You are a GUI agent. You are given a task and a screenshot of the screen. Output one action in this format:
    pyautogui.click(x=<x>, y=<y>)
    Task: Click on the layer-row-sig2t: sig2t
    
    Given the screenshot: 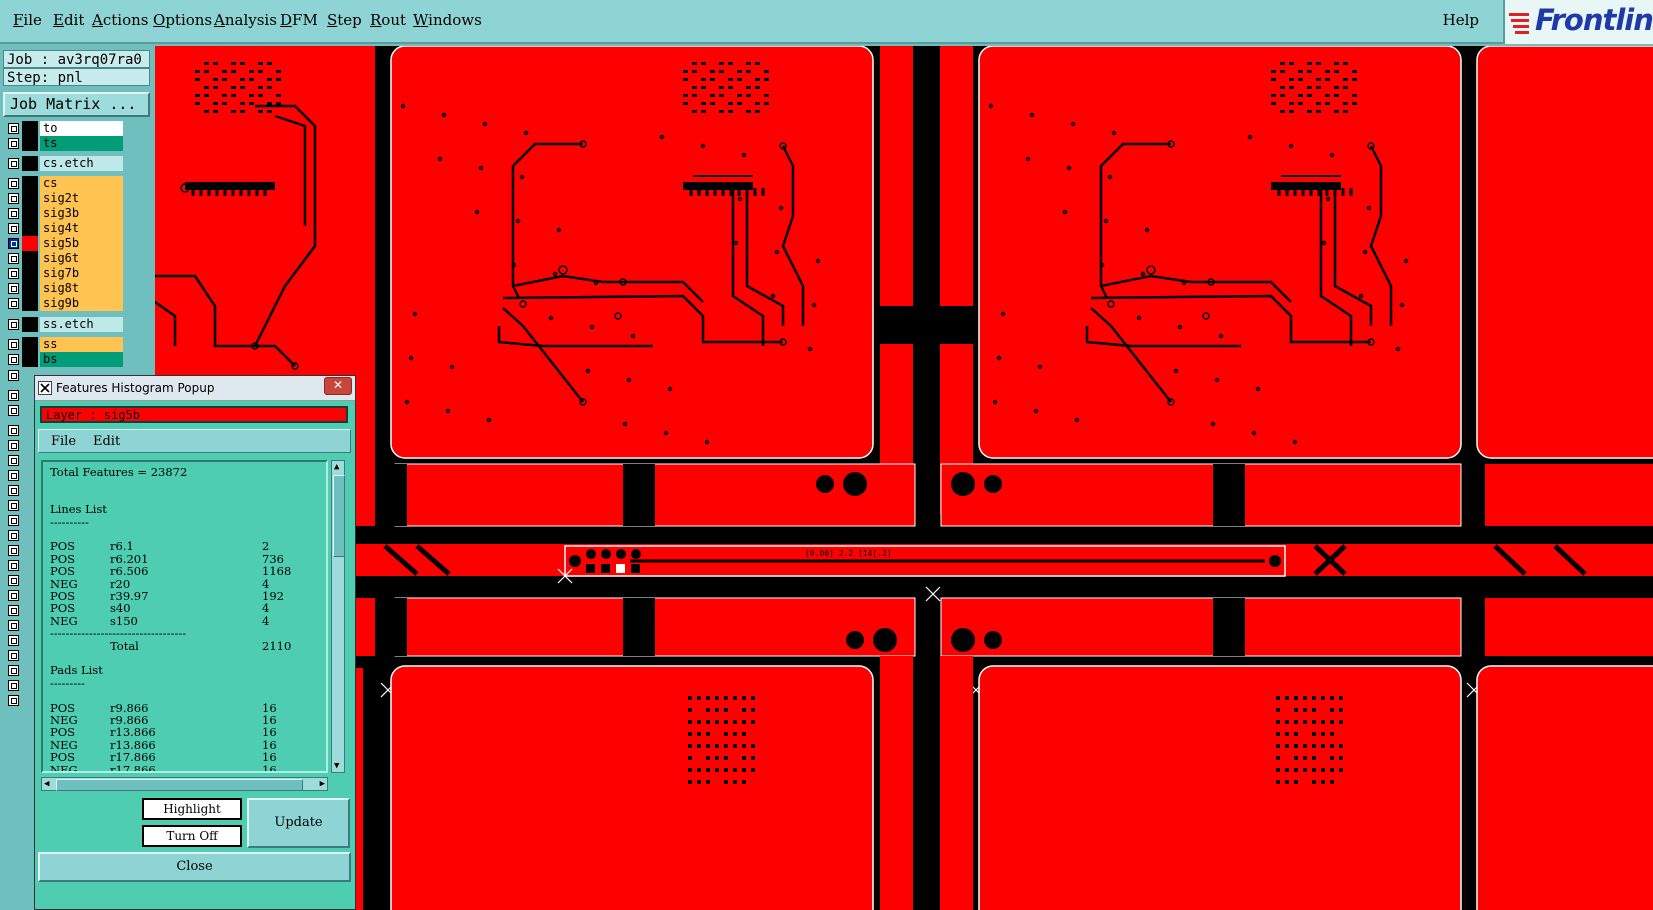 What is the action you would take?
    pyautogui.click(x=64, y=198)
    